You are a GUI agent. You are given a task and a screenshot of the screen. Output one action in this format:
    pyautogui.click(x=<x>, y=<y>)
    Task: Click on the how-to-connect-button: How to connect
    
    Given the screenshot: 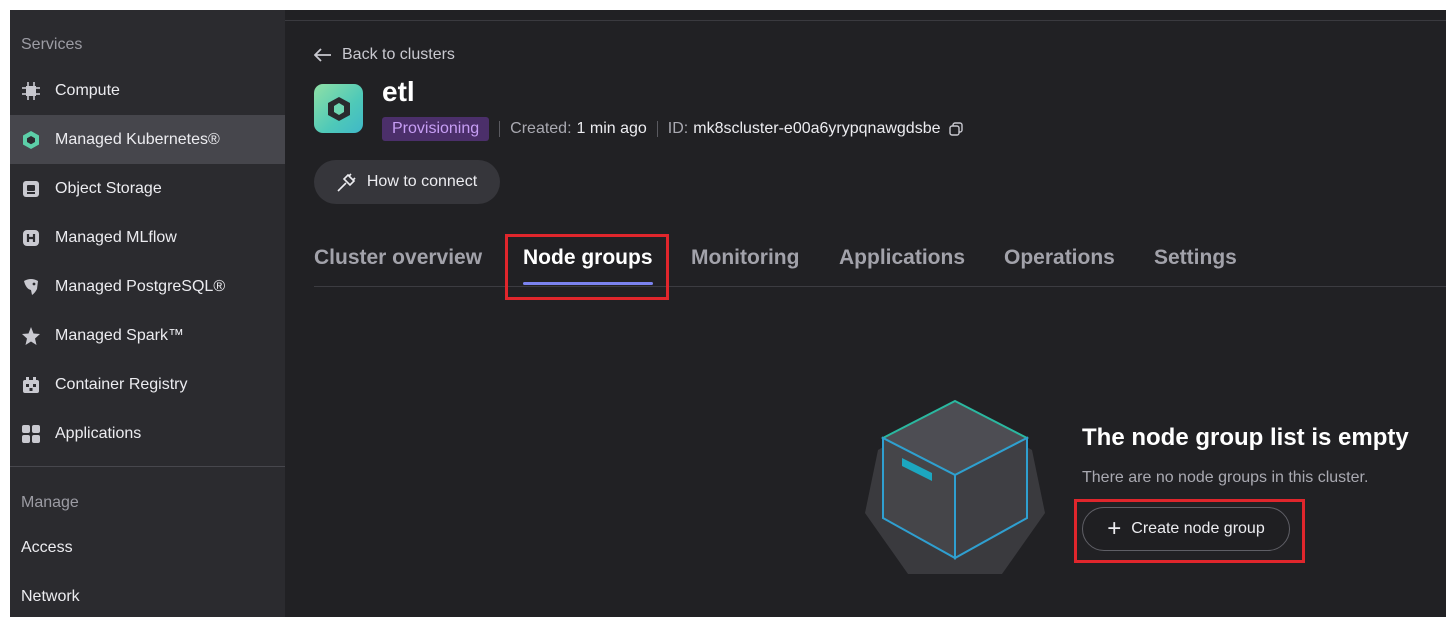 What is the action you would take?
    pyautogui.click(x=407, y=182)
    